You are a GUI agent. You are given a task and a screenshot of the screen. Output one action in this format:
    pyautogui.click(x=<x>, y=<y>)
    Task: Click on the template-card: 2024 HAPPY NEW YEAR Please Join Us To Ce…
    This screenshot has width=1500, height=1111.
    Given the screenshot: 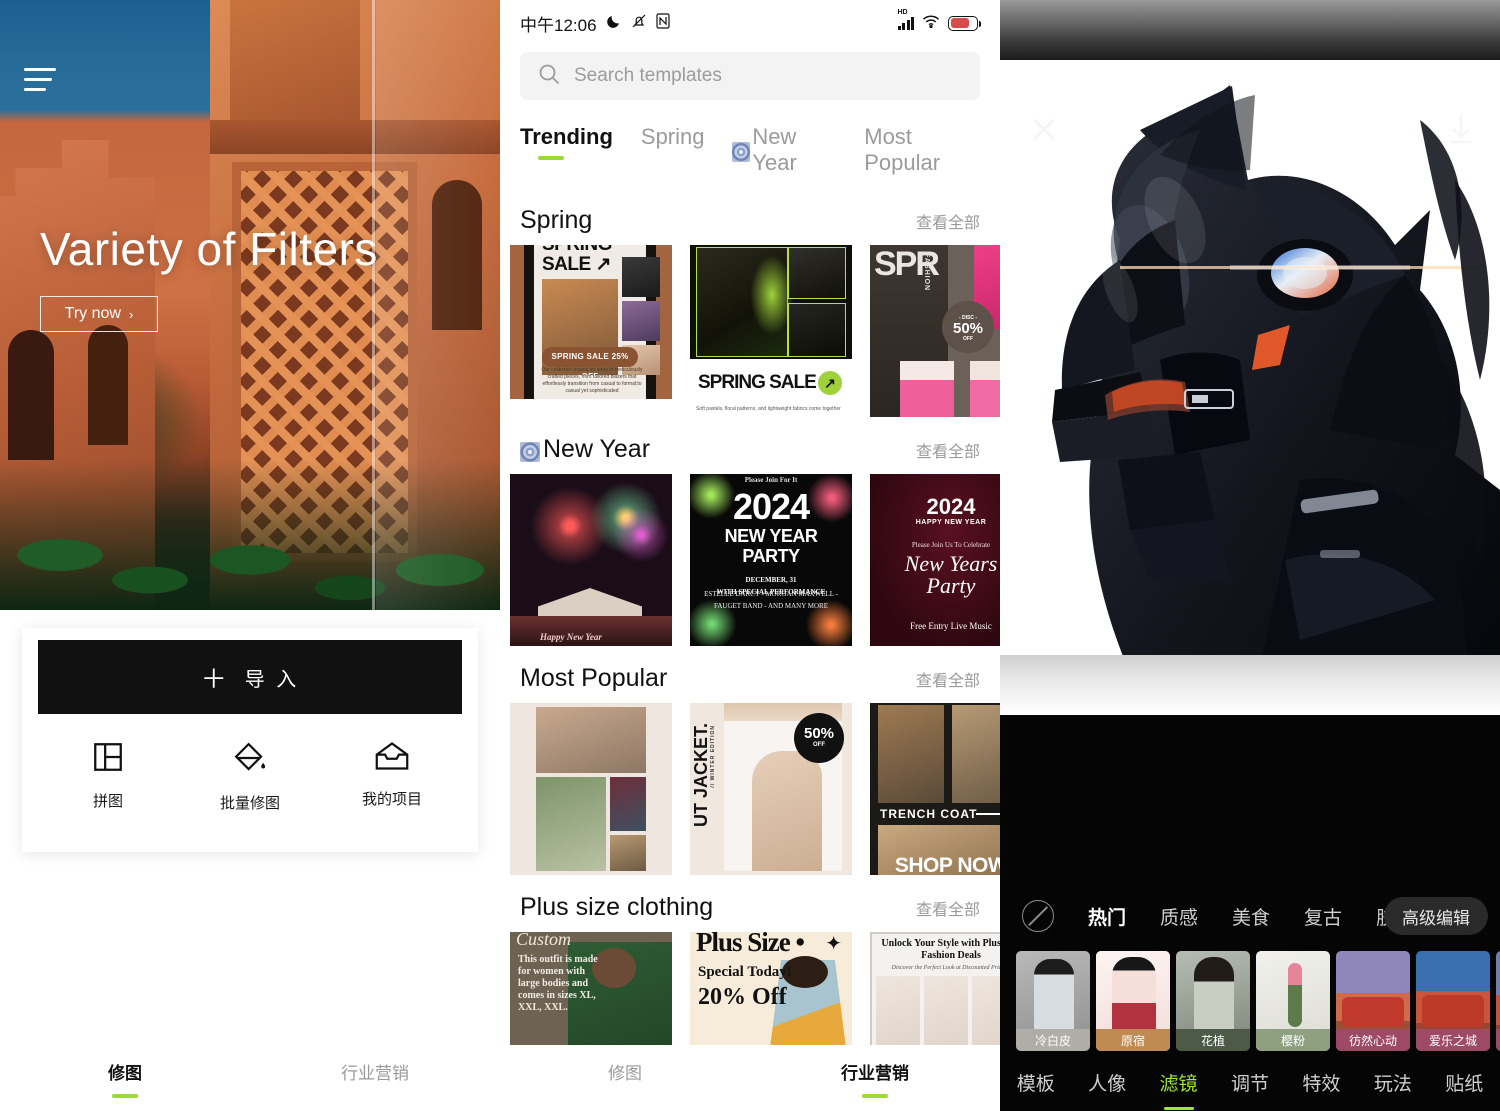 What is the action you would take?
    pyautogui.click(x=935, y=560)
    